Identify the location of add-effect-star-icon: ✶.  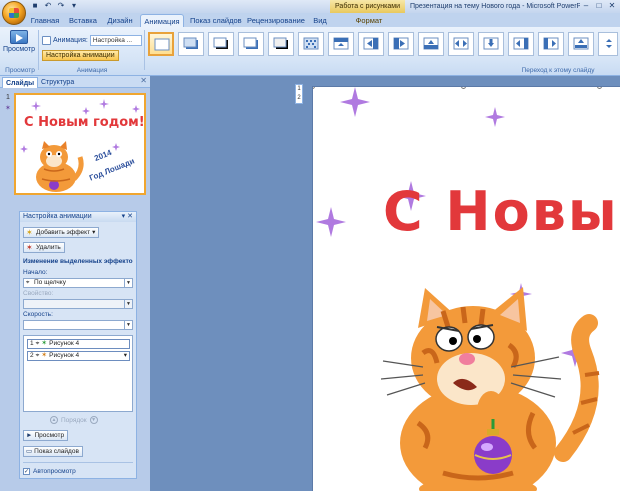
(29, 232).